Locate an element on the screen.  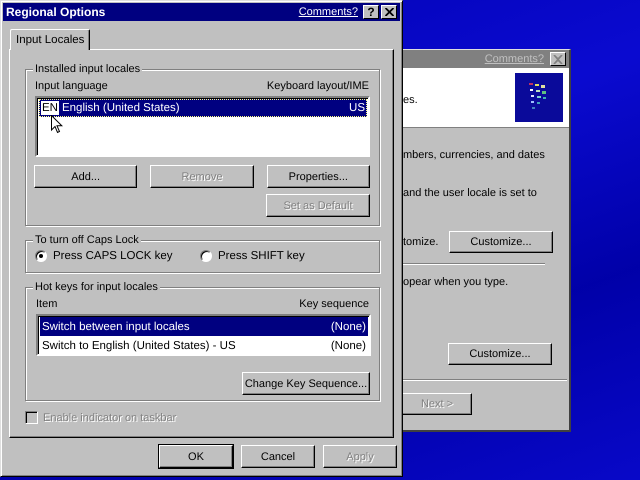
list-row: Switch between input locales (None) is located at coordinates (204, 326).